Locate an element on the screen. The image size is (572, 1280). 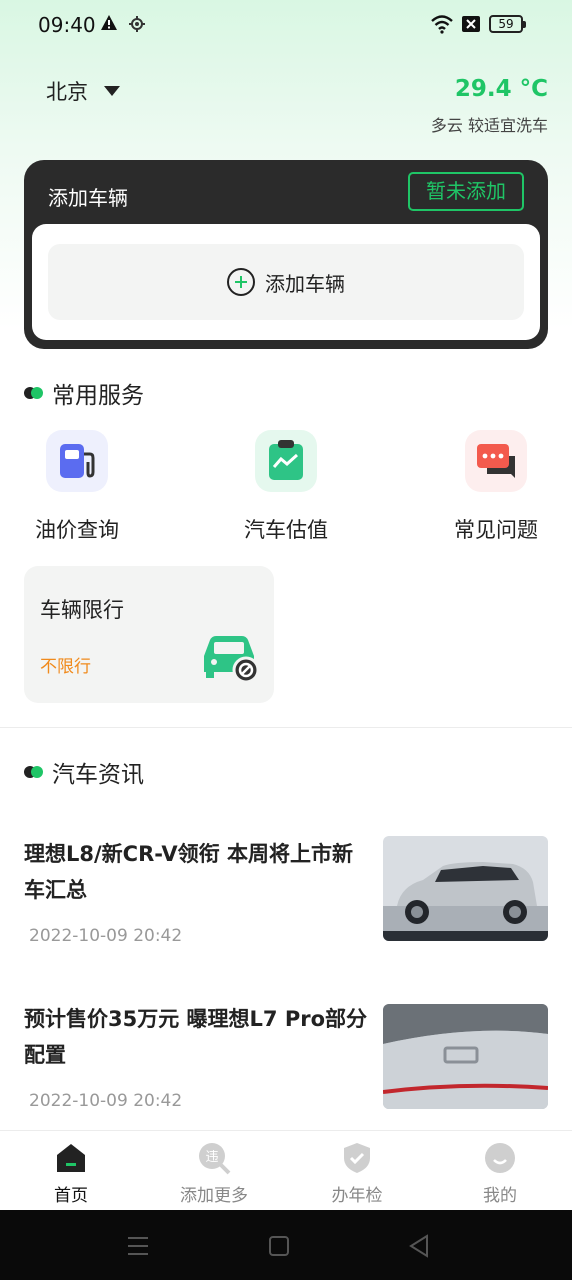
nav-add-more: 违 添加更多 is located at coordinates (214, 1173).